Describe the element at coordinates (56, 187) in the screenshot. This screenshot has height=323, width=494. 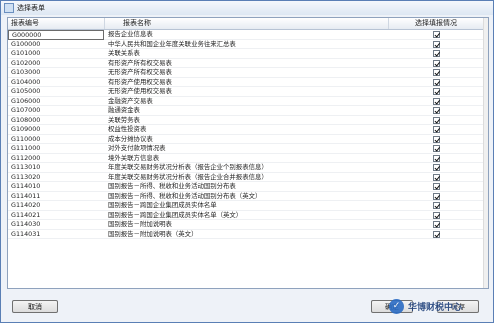
I see `report-code-cell: G114010` at that location.